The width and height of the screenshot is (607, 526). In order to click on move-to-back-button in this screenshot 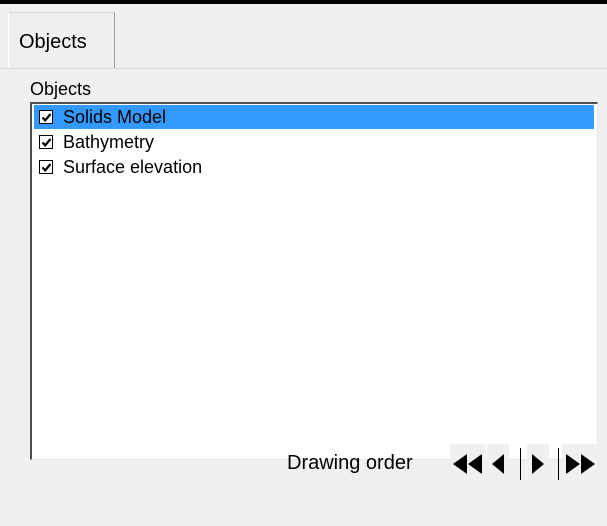, I will do `click(468, 464)`.